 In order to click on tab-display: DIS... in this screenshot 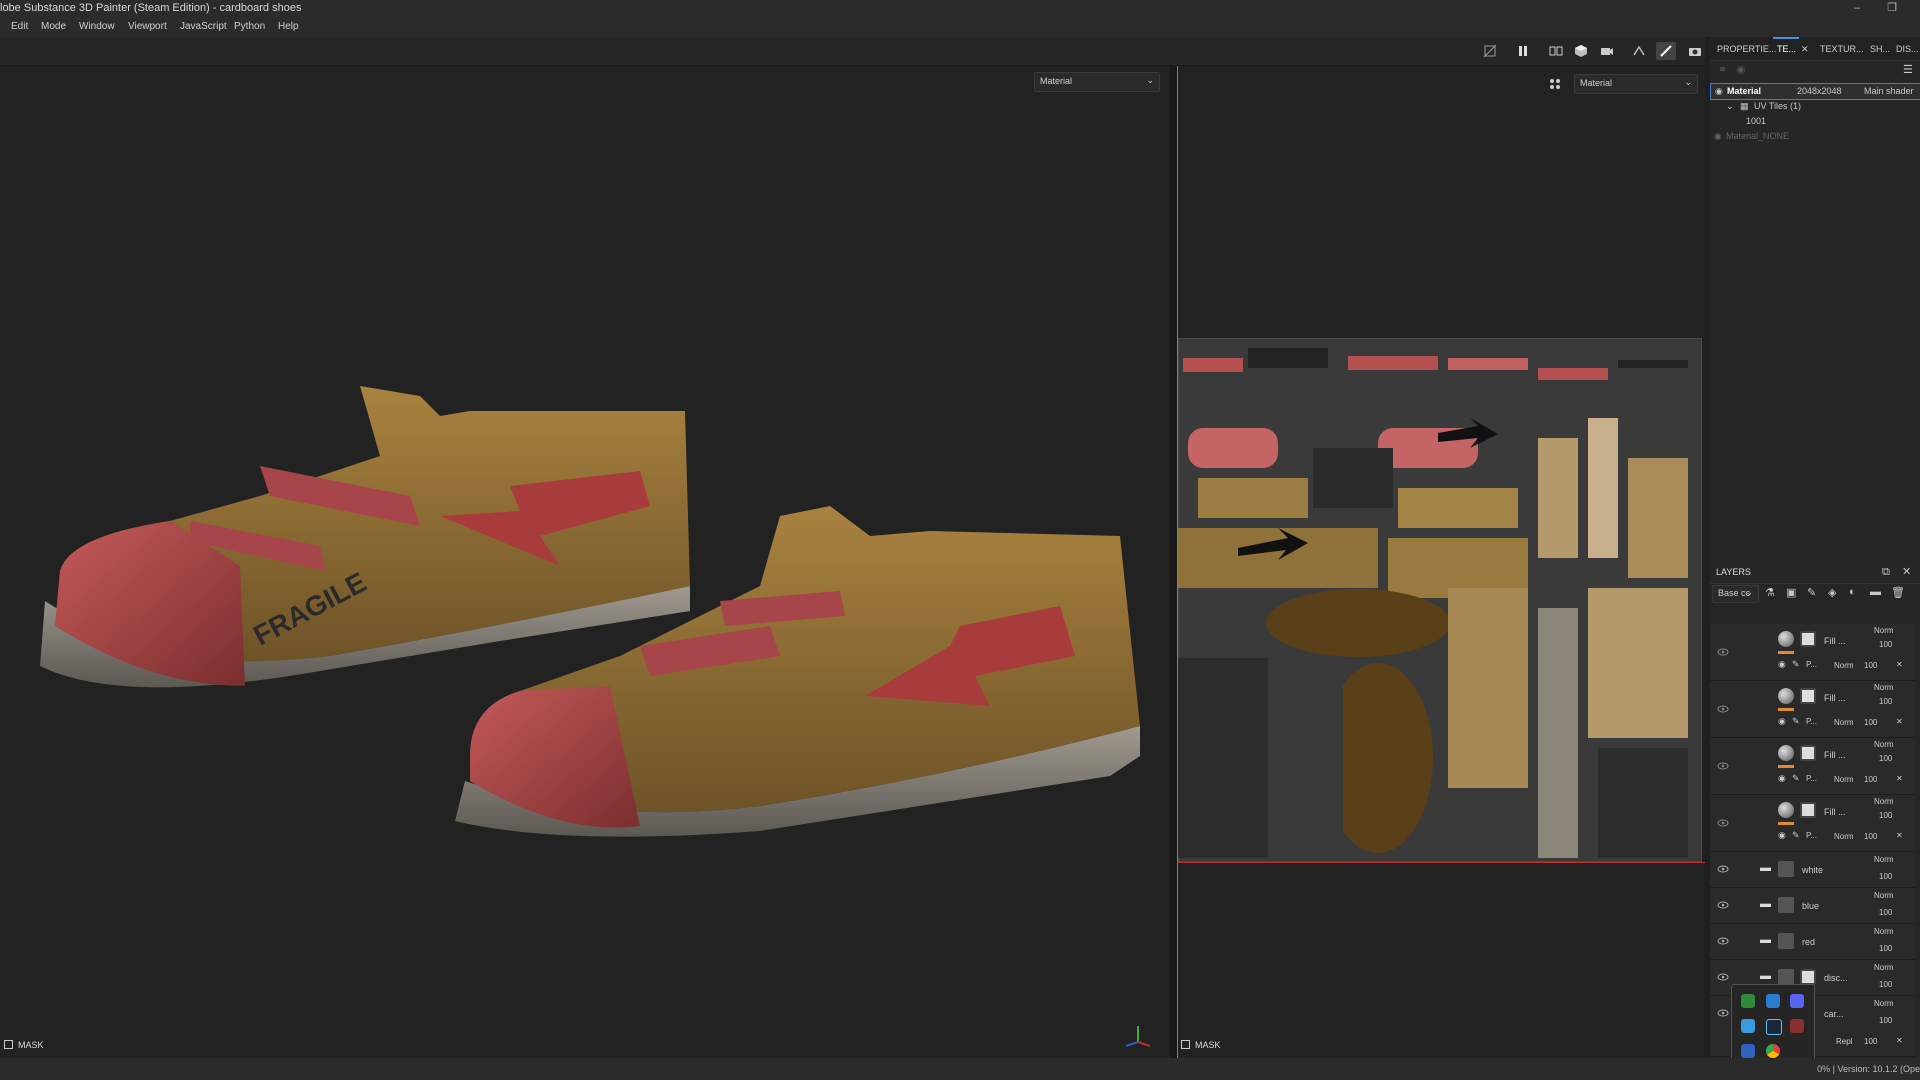, I will do `click(1907, 49)`.